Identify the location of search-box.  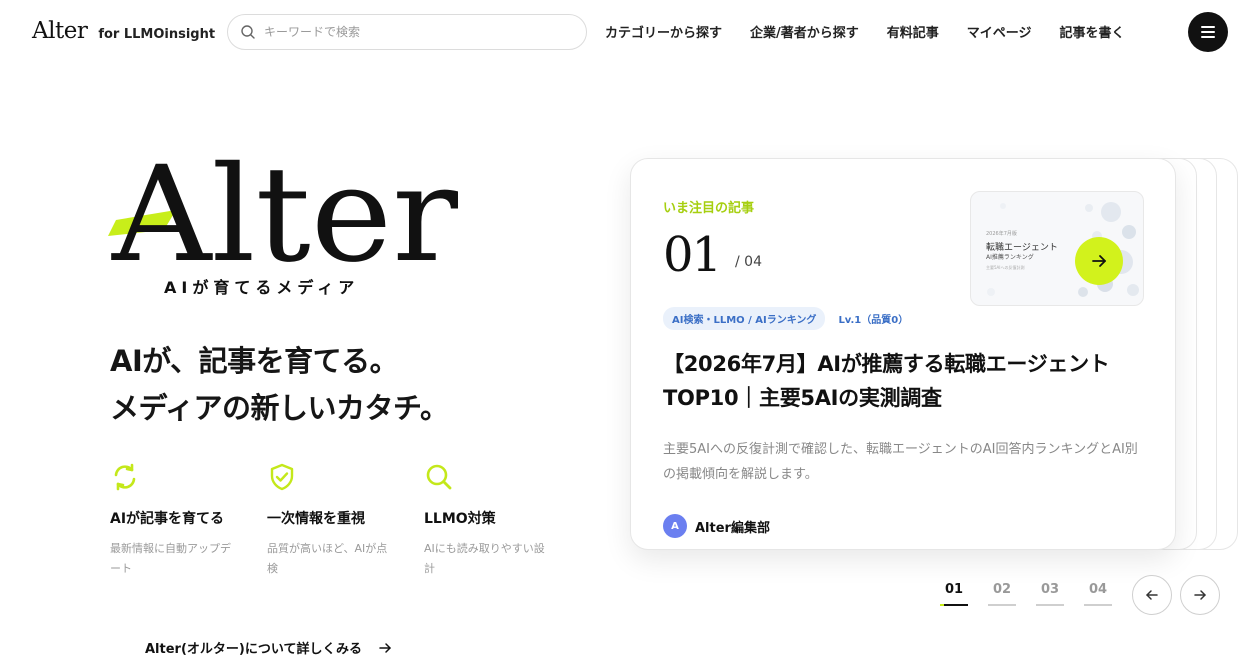
(407, 32).